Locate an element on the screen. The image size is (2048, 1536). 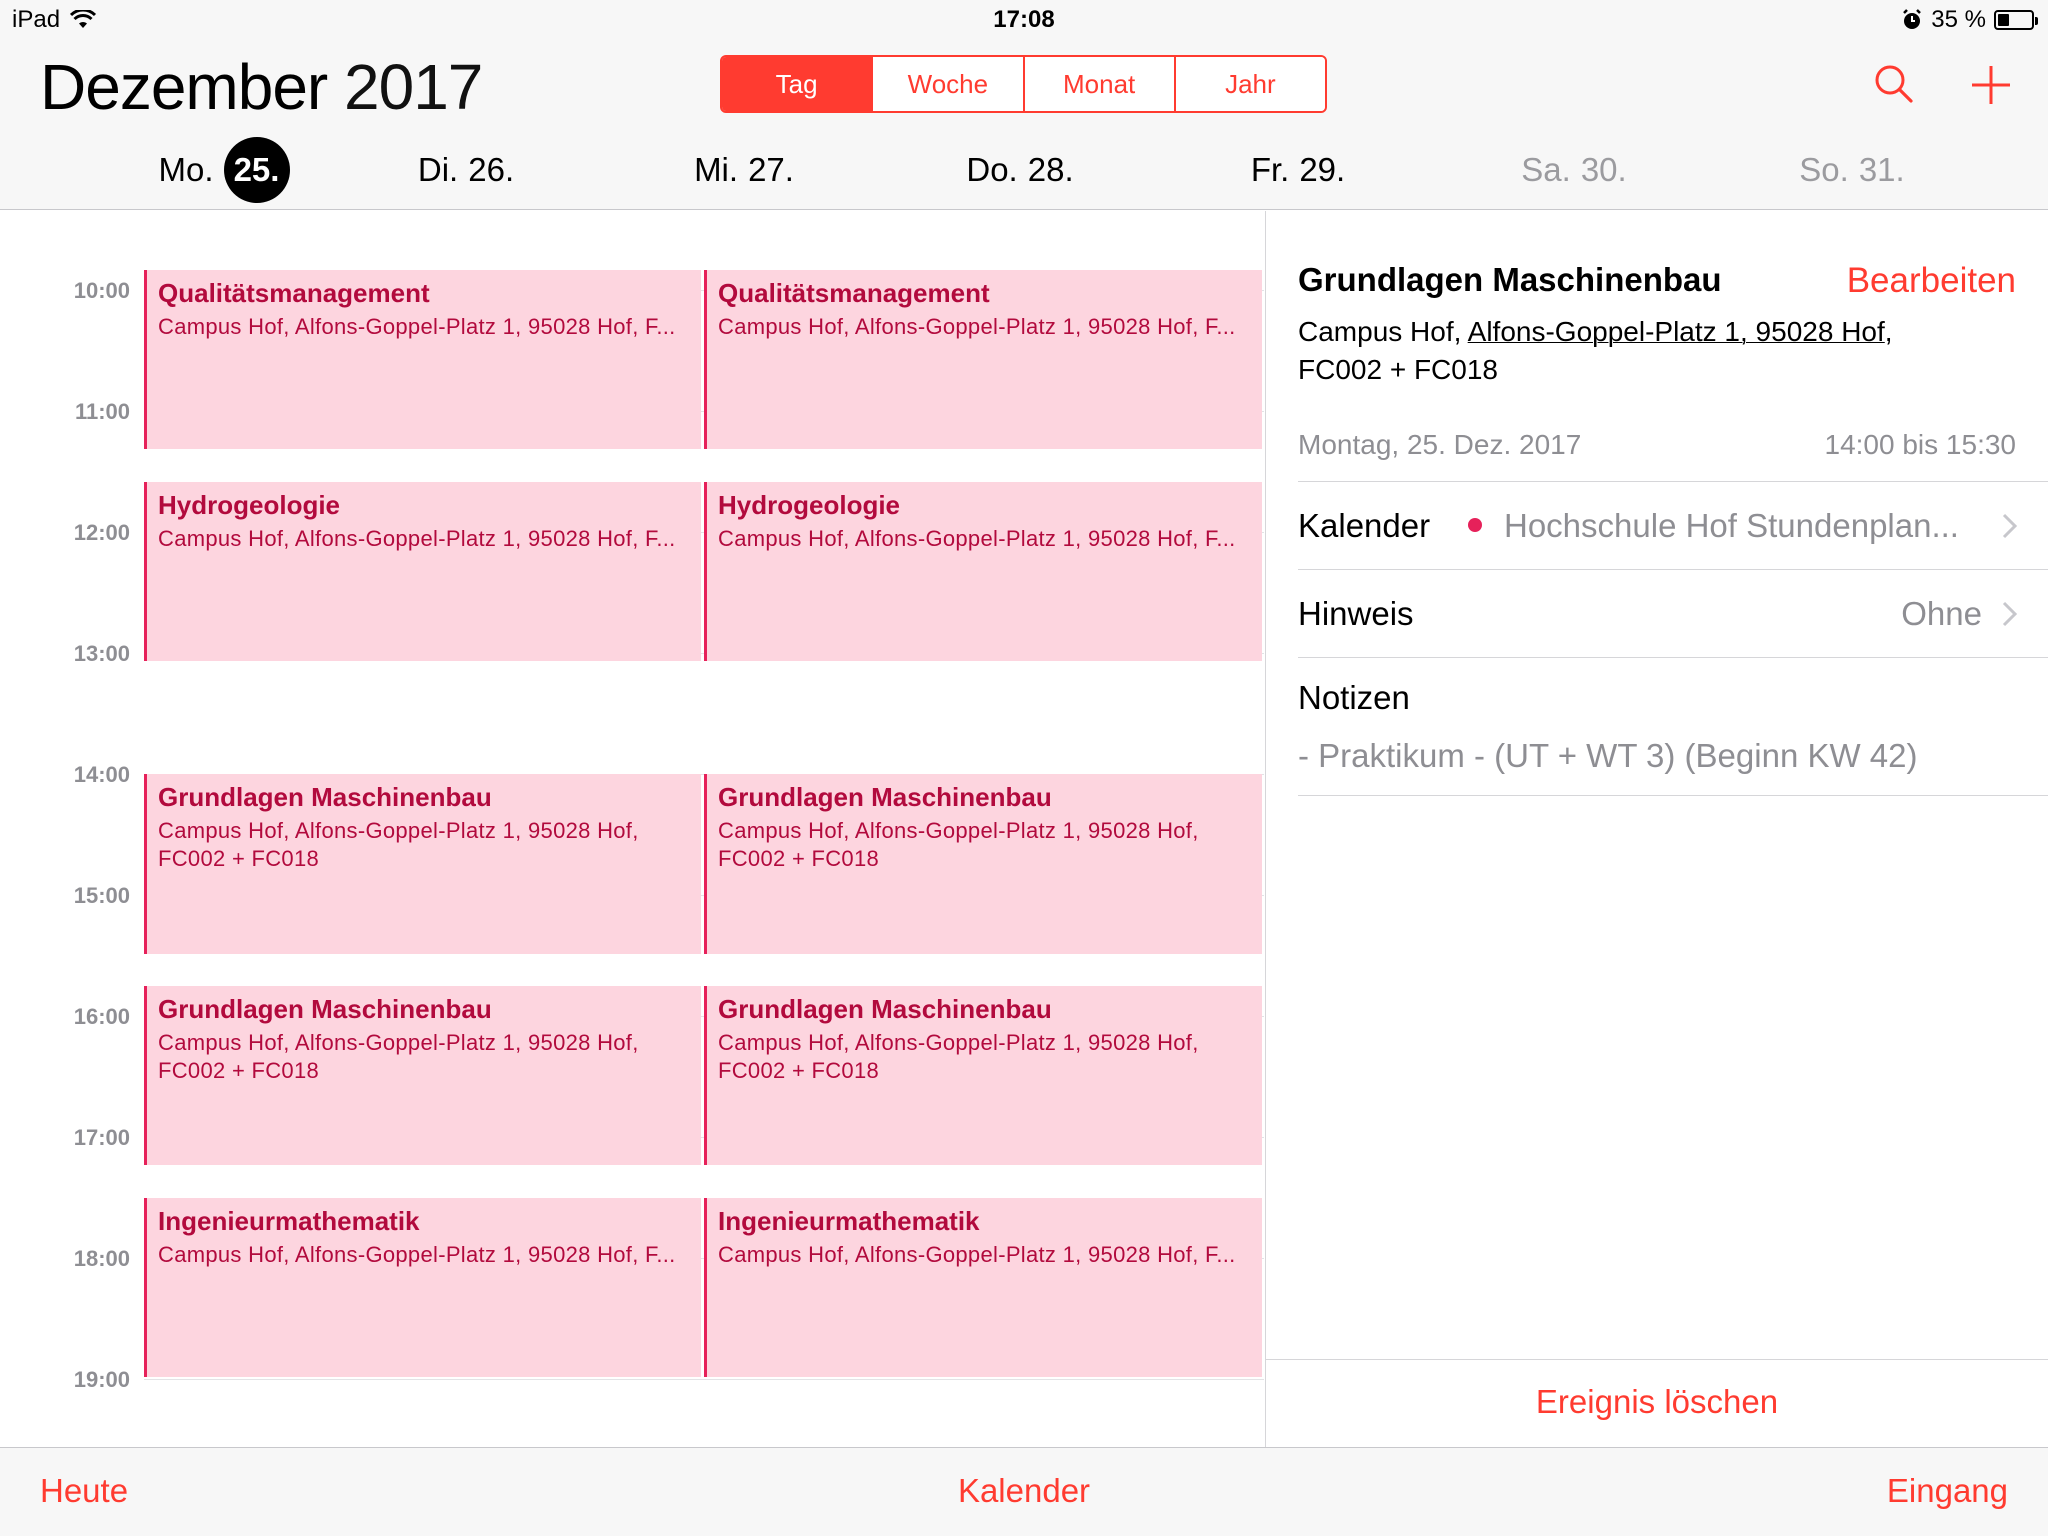
view-segmented-control: Tag Woche Monat Jahr is located at coordinates (1023, 84).